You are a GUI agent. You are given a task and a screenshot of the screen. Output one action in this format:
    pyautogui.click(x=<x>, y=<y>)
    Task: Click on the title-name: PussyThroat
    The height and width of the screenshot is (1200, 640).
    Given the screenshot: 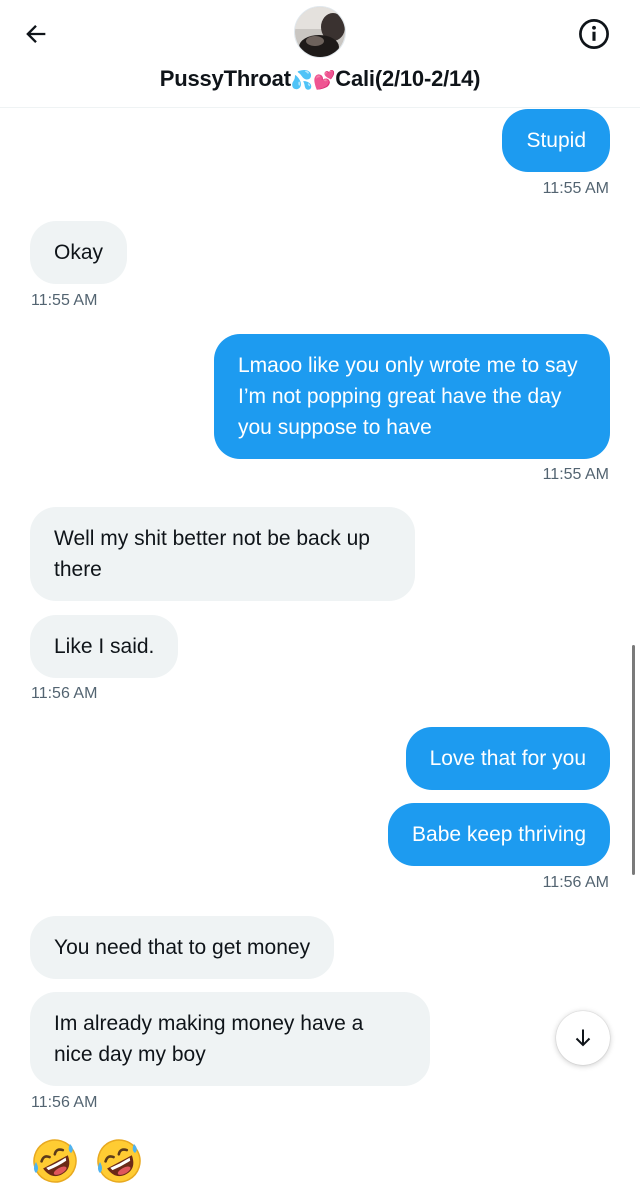 What is the action you would take?
    pyautogui.click(x=225, y=78)
    